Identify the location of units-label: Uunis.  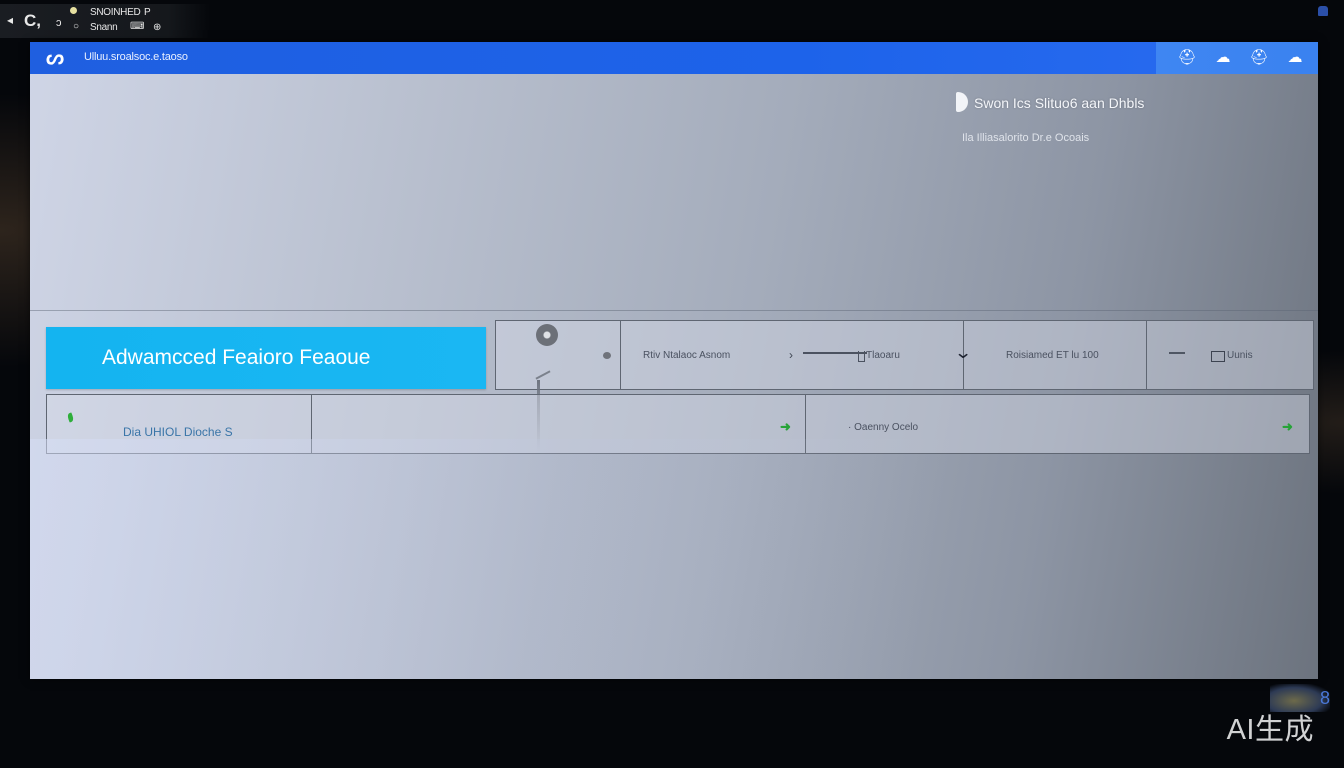
(1240, 355).